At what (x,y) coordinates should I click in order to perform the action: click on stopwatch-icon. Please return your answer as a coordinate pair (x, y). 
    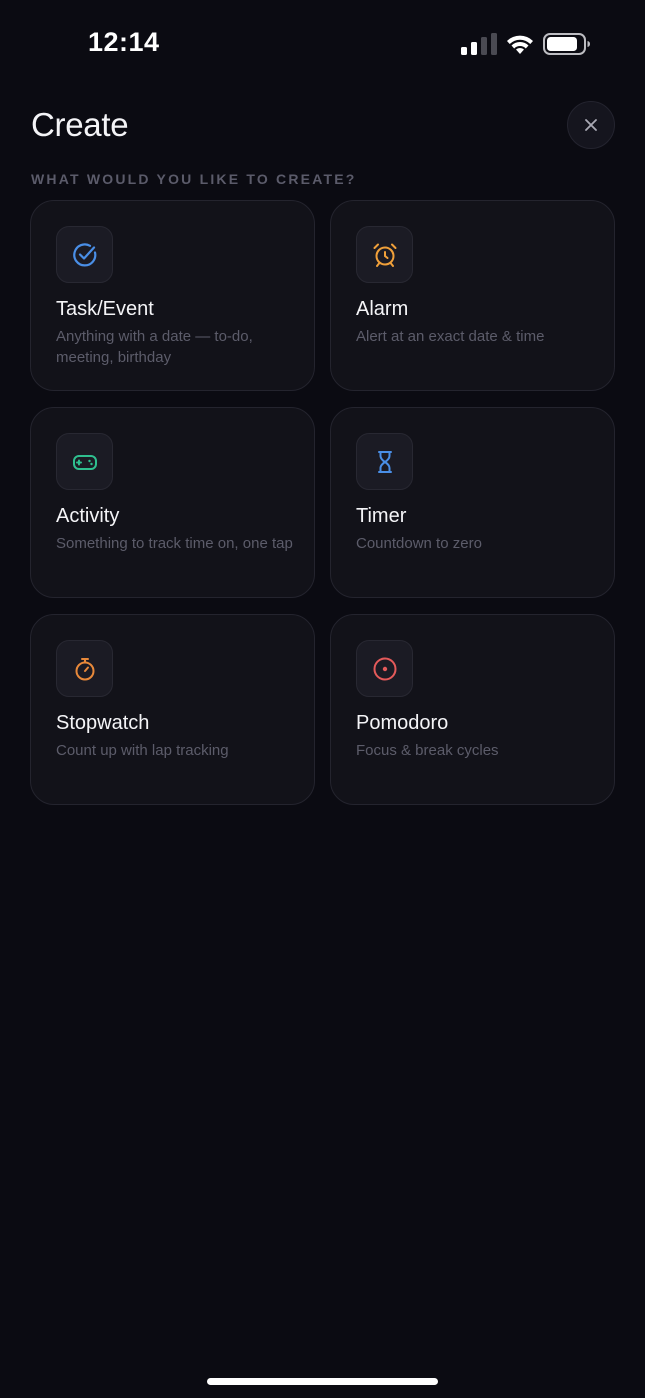
    Looking at the image, I should click on (84, 668).